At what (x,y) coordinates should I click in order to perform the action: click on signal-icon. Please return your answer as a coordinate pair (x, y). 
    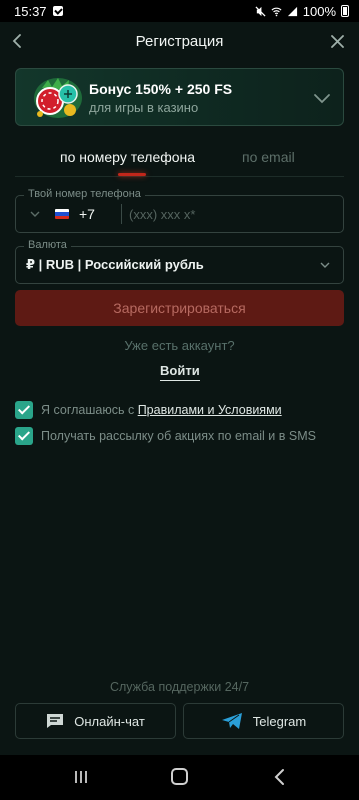
    Looking at the image, I should click on (292, 11).